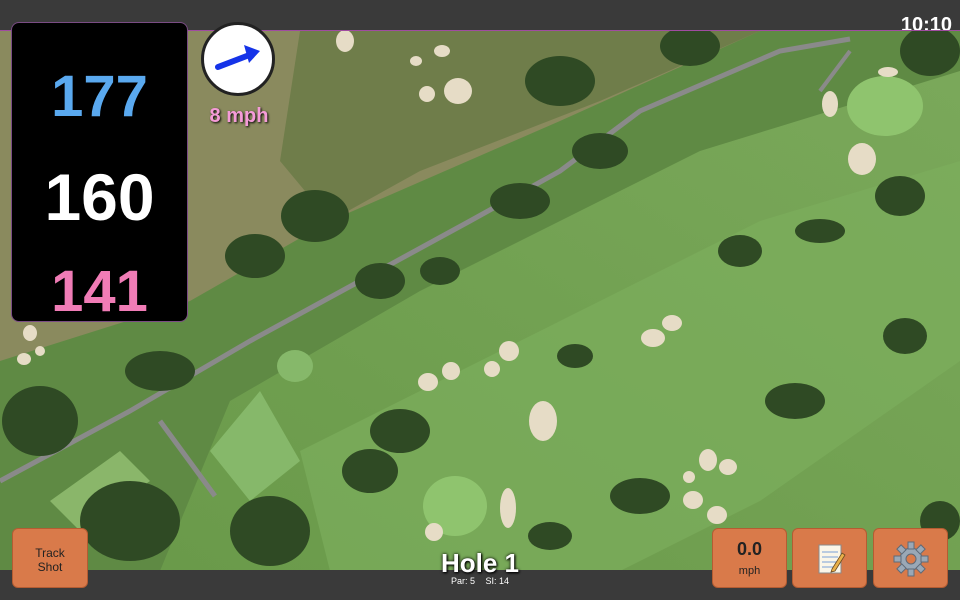  What do you see at coordinates (480, 563) in the screenshot?
I see `hole-title: Hole 1` at bounding box center [480, 563].